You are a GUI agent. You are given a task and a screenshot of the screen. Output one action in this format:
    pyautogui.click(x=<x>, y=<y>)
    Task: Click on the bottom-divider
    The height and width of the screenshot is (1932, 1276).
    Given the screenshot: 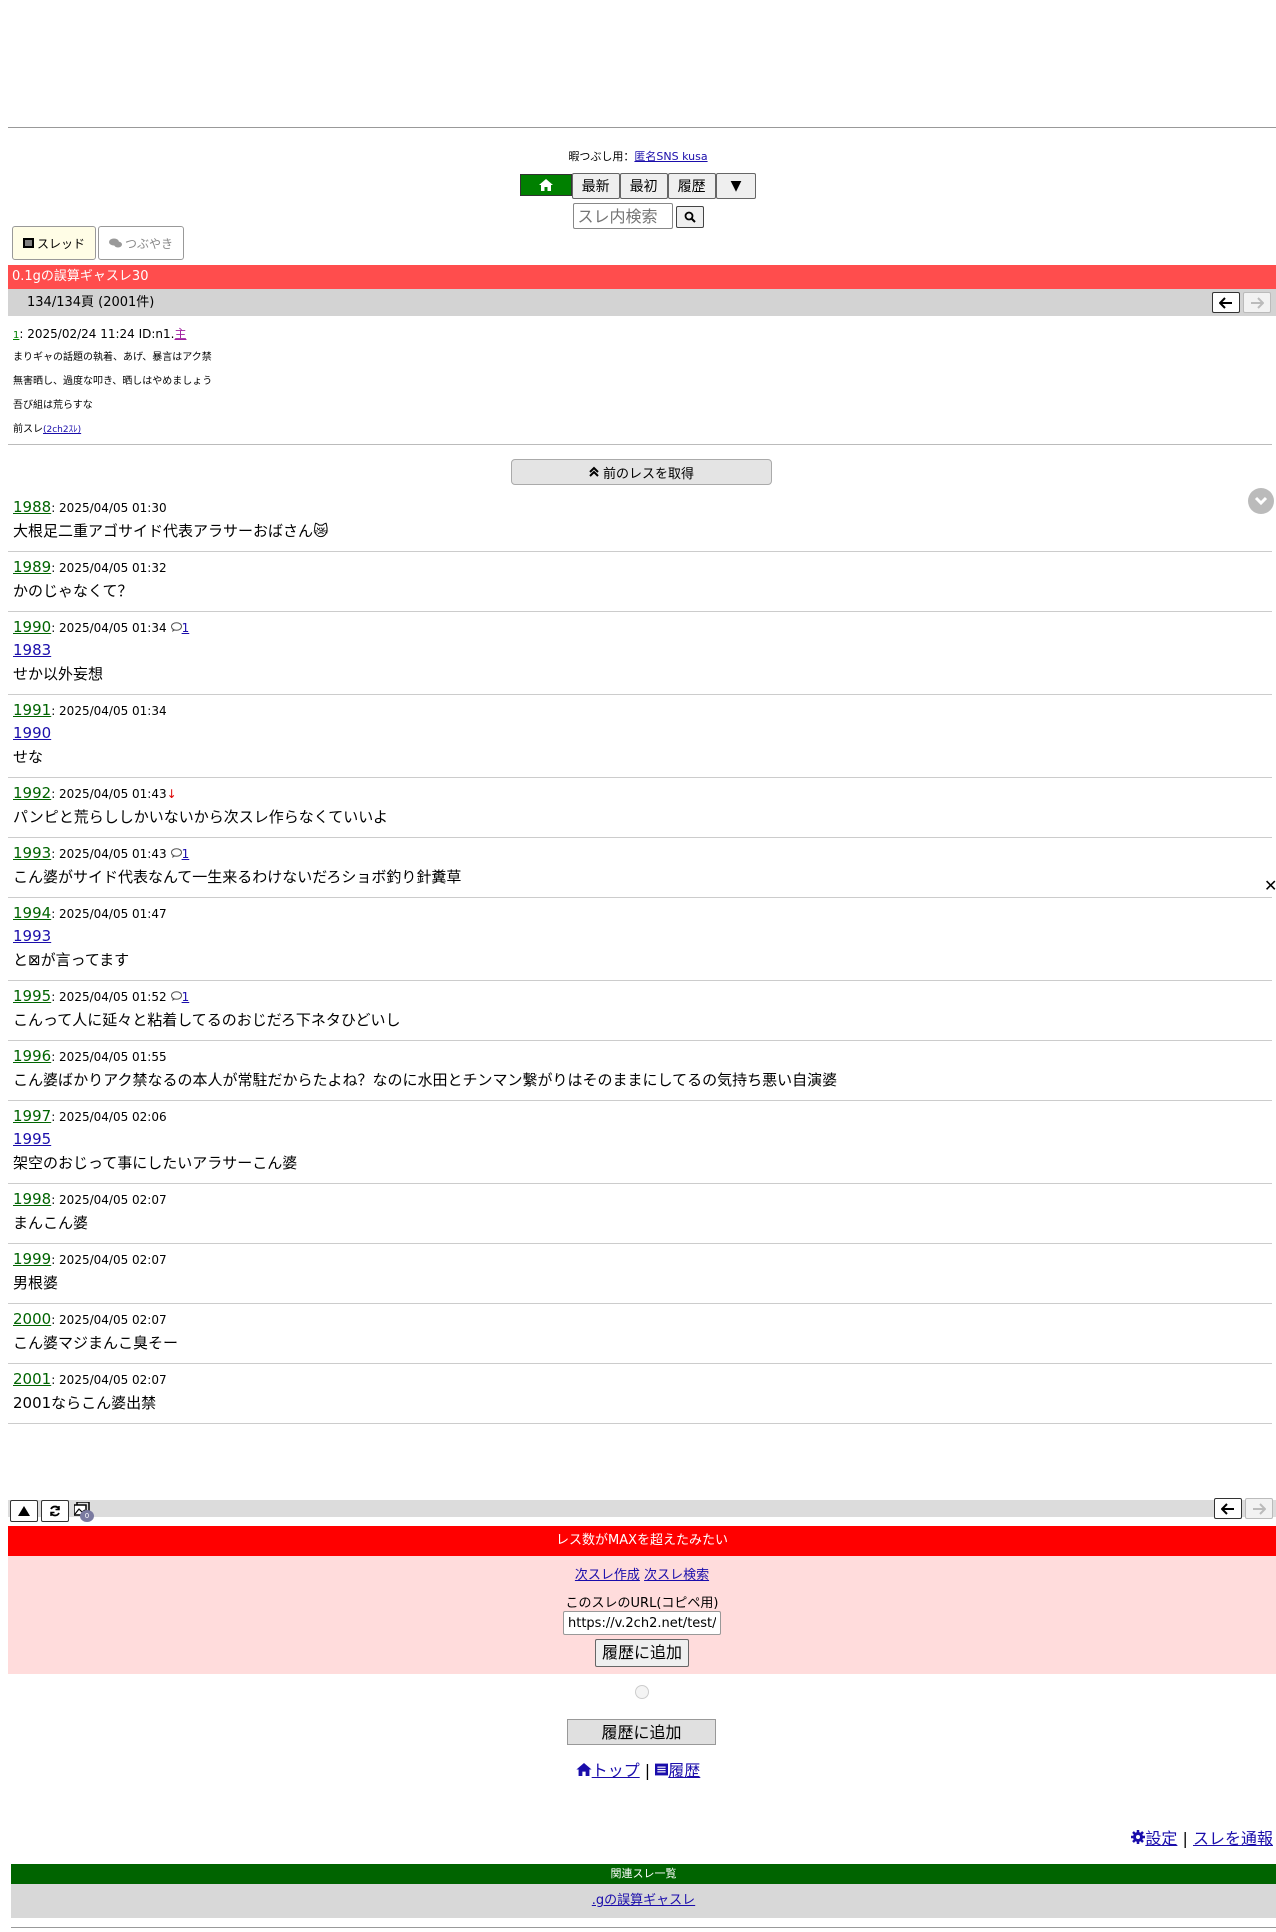 What is the action you would take?
    pyautogui.click(x=643, y=1927)
    